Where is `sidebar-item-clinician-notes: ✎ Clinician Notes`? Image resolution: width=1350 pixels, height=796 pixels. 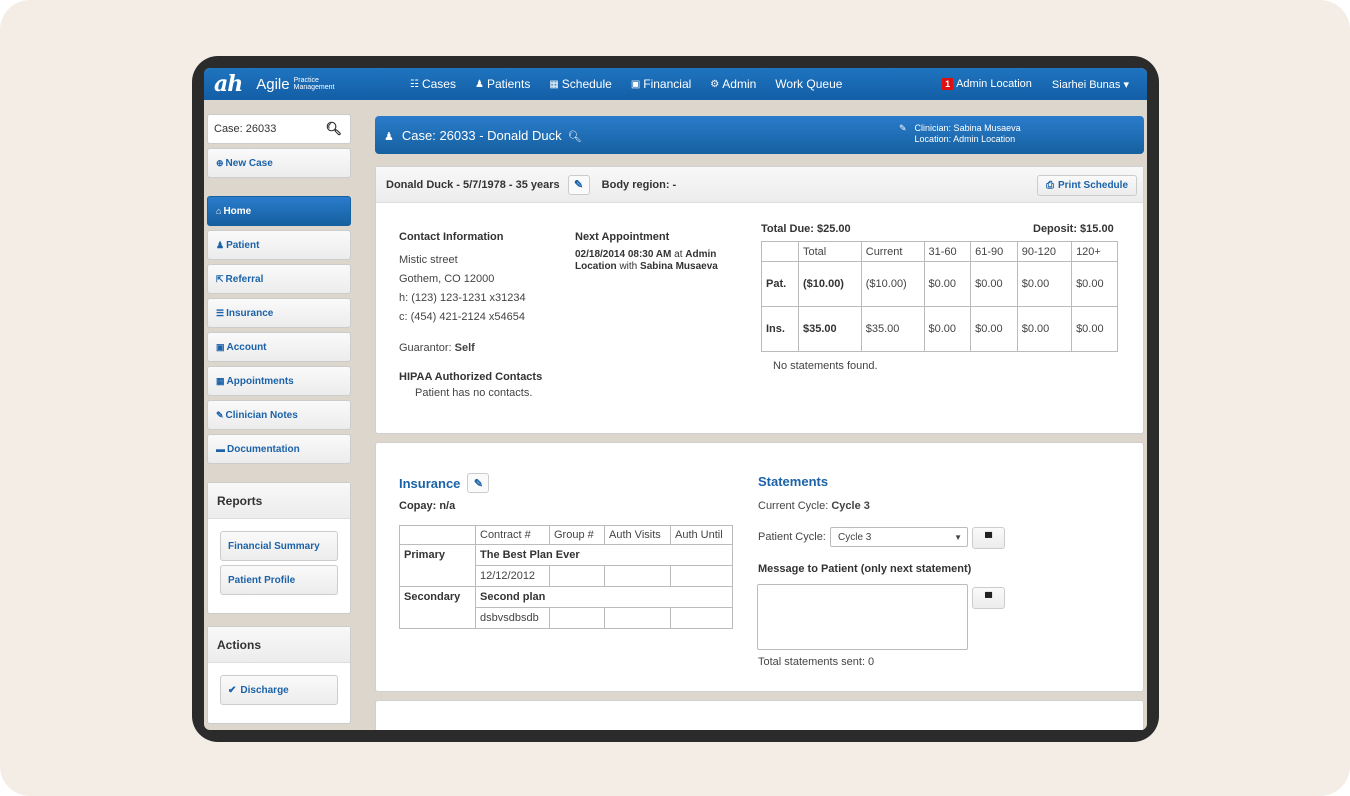 sidebar-item-clinician-notes: ✎ Clinician Notes is located at coordinates (279, 415).